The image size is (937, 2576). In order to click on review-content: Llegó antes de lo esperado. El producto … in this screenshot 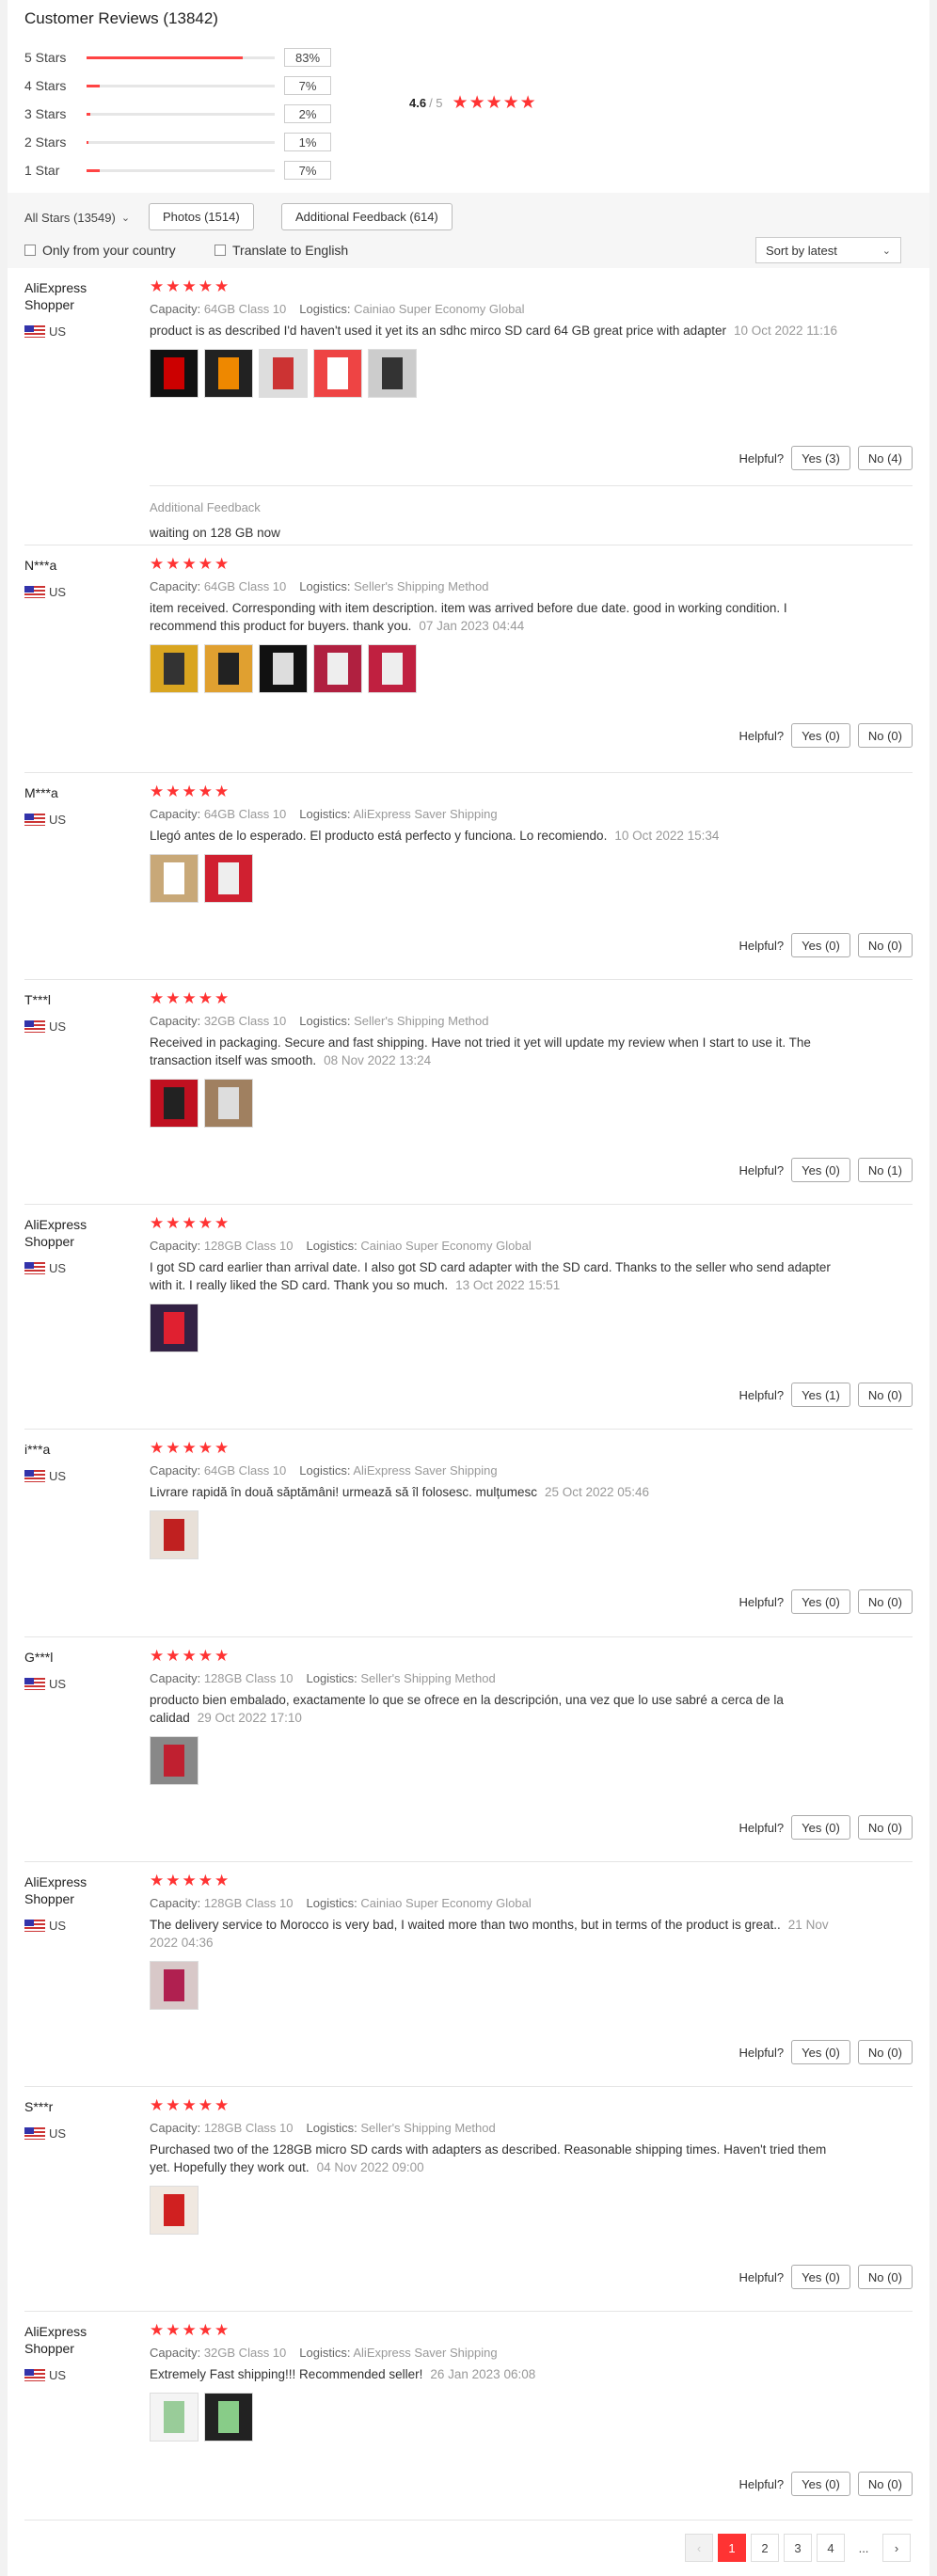, I will do `click(379, 836)`.